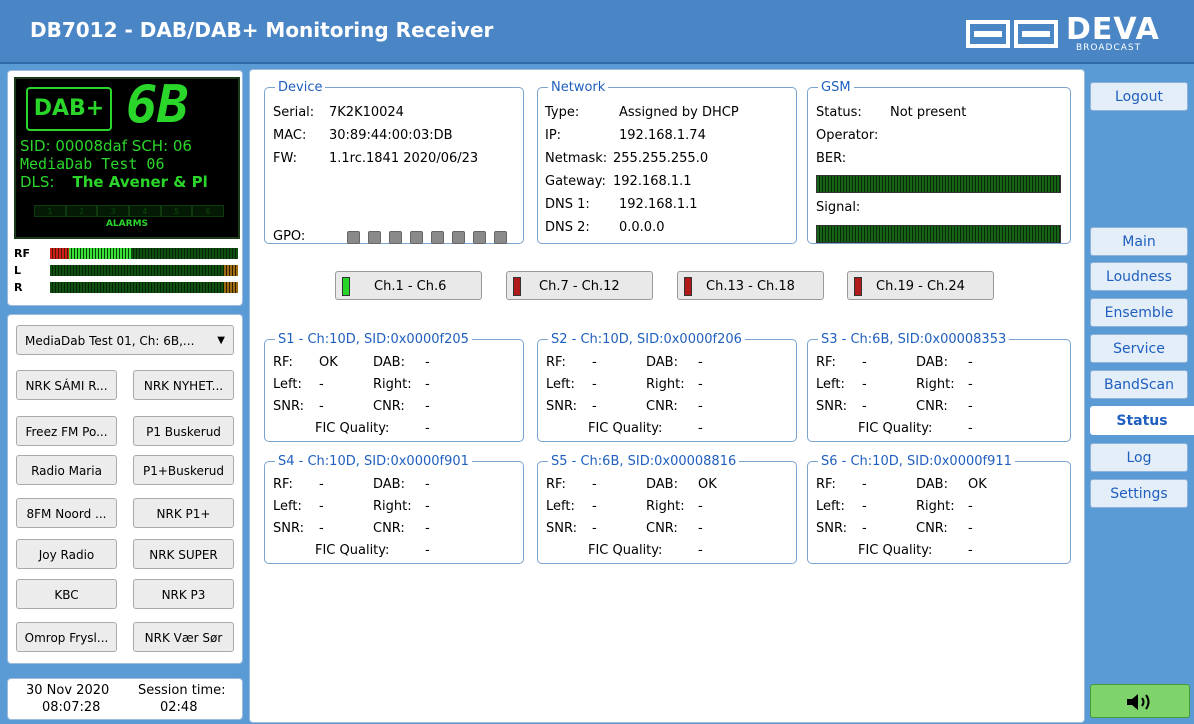 This screenshot has width=1194, height=724. Describe the element at coordinates (37, 182) in the screenshot. I see `lcd-dls-label: DLS:` at that location.